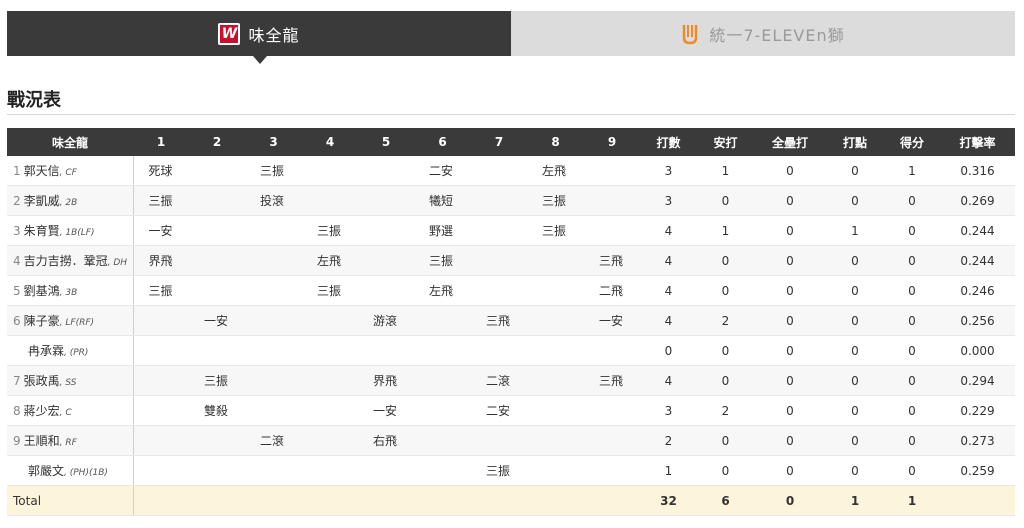 The image size is (1024, 528). I want to click on inning-result: 一安, so click(386, 410).